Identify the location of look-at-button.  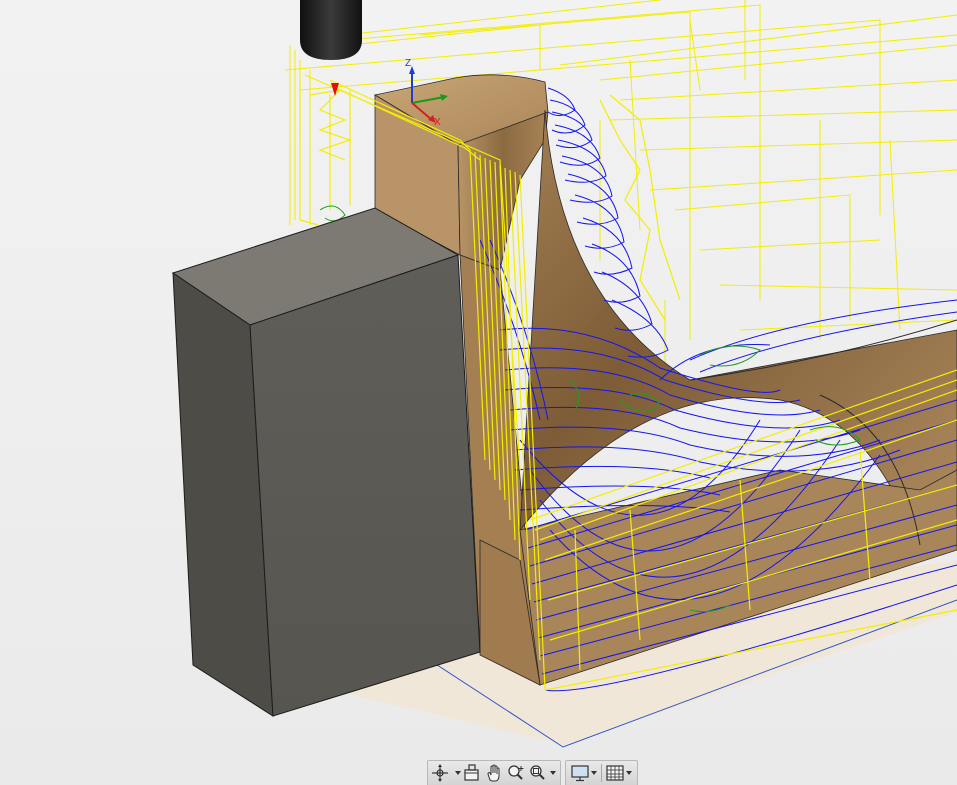
(472, 773).